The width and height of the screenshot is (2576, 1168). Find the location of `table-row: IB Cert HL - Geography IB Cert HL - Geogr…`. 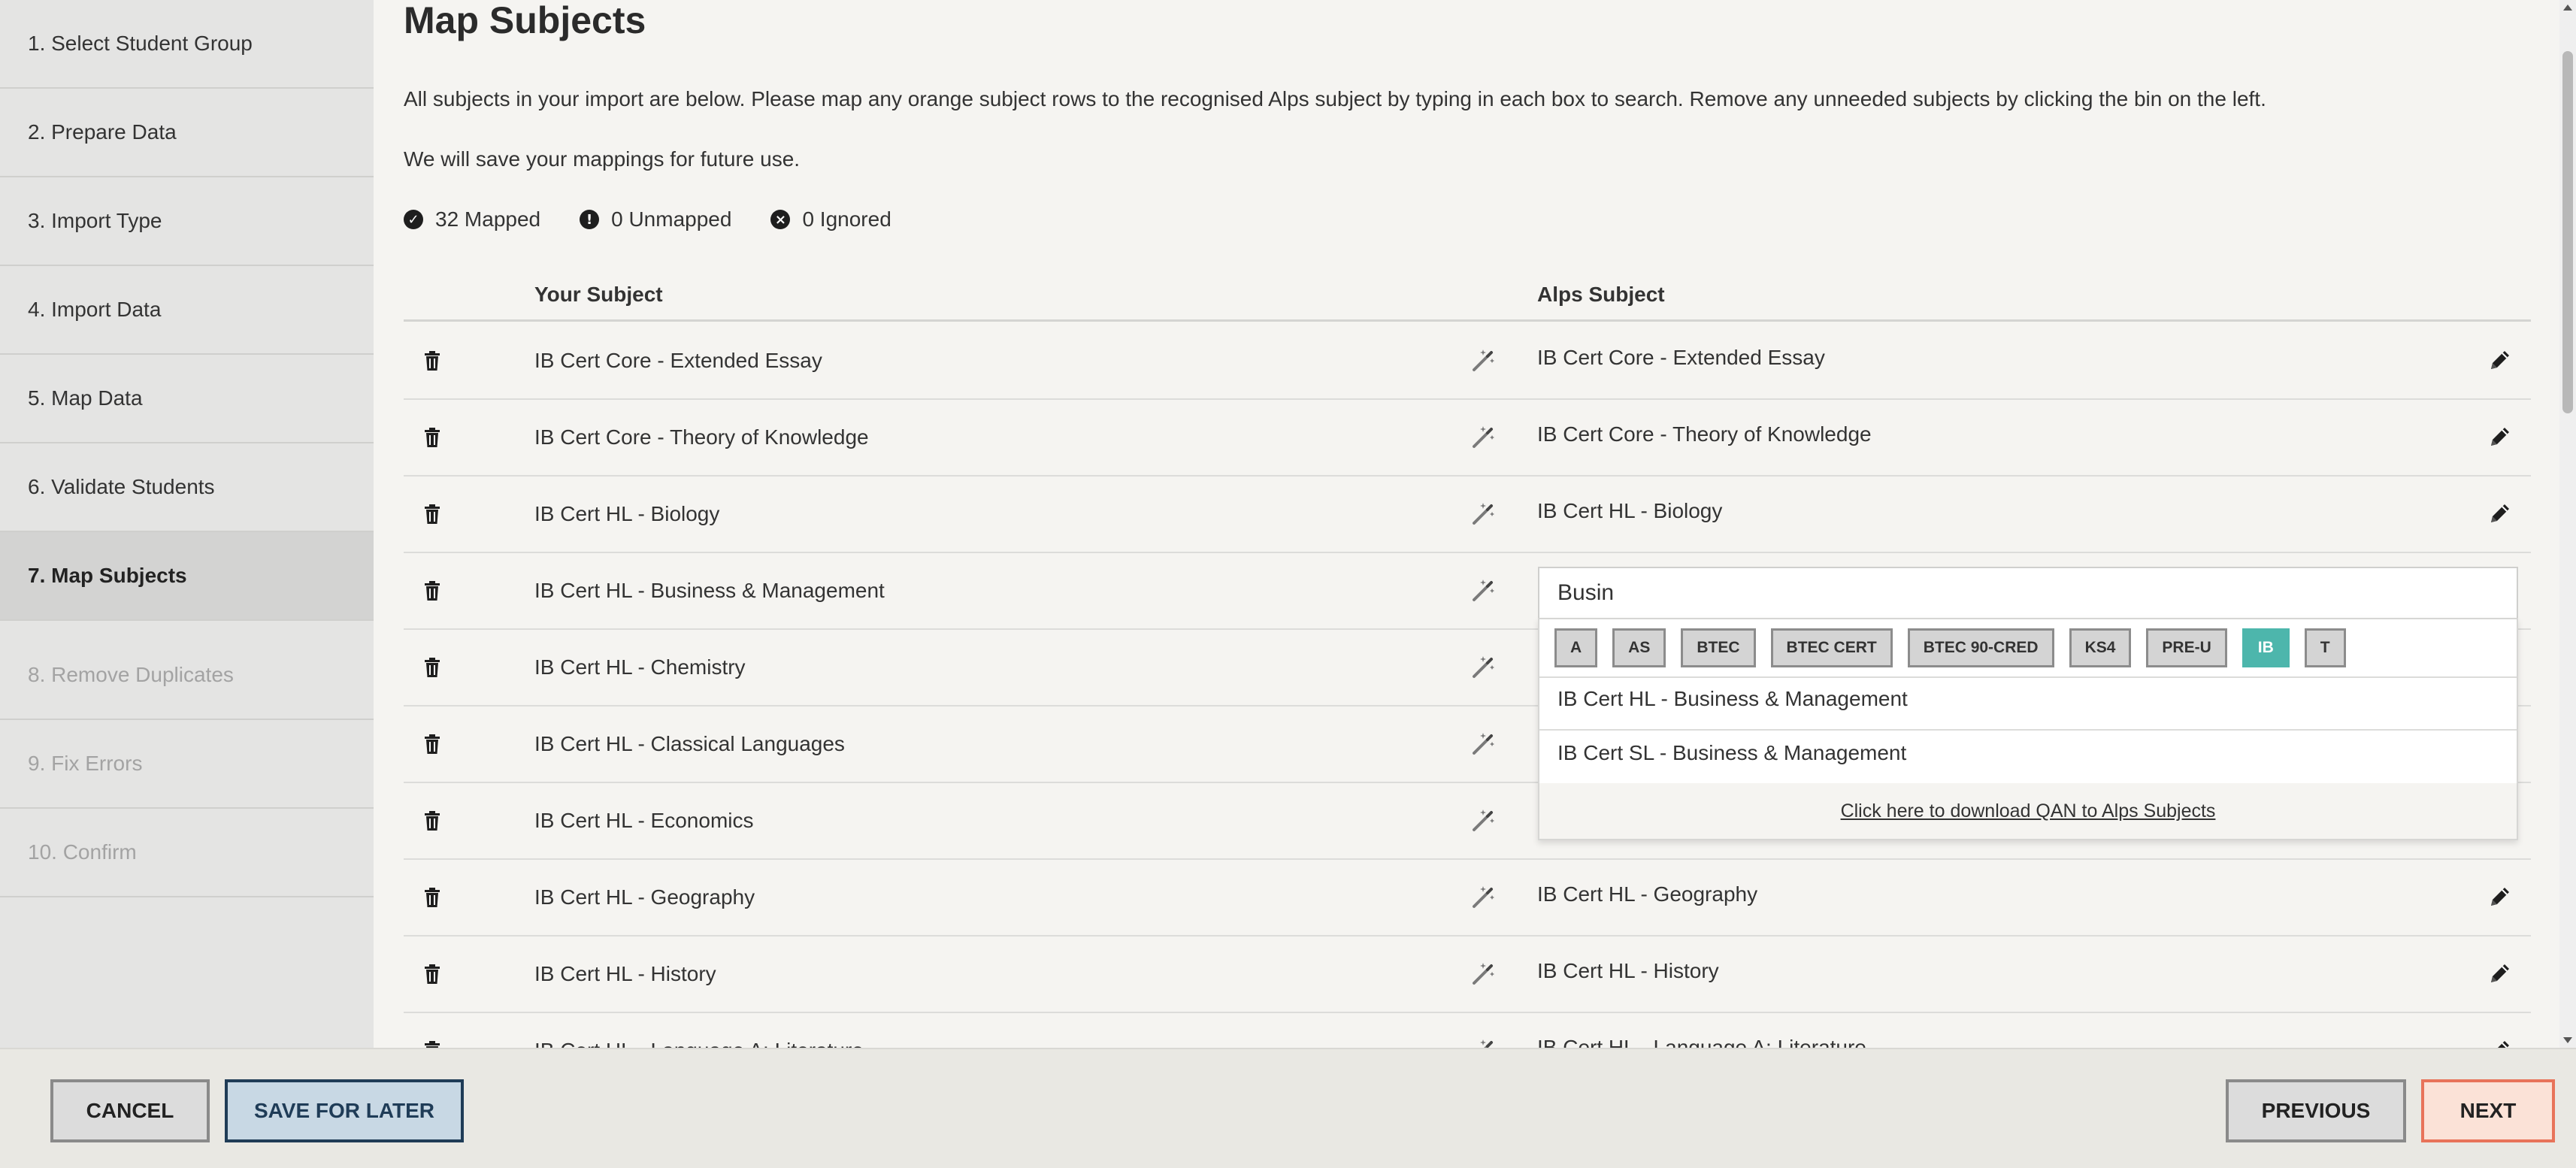

table-row: IB Cert HL - Geography IB Cert HL - Geogr… is located at coordinates (1467, 898).